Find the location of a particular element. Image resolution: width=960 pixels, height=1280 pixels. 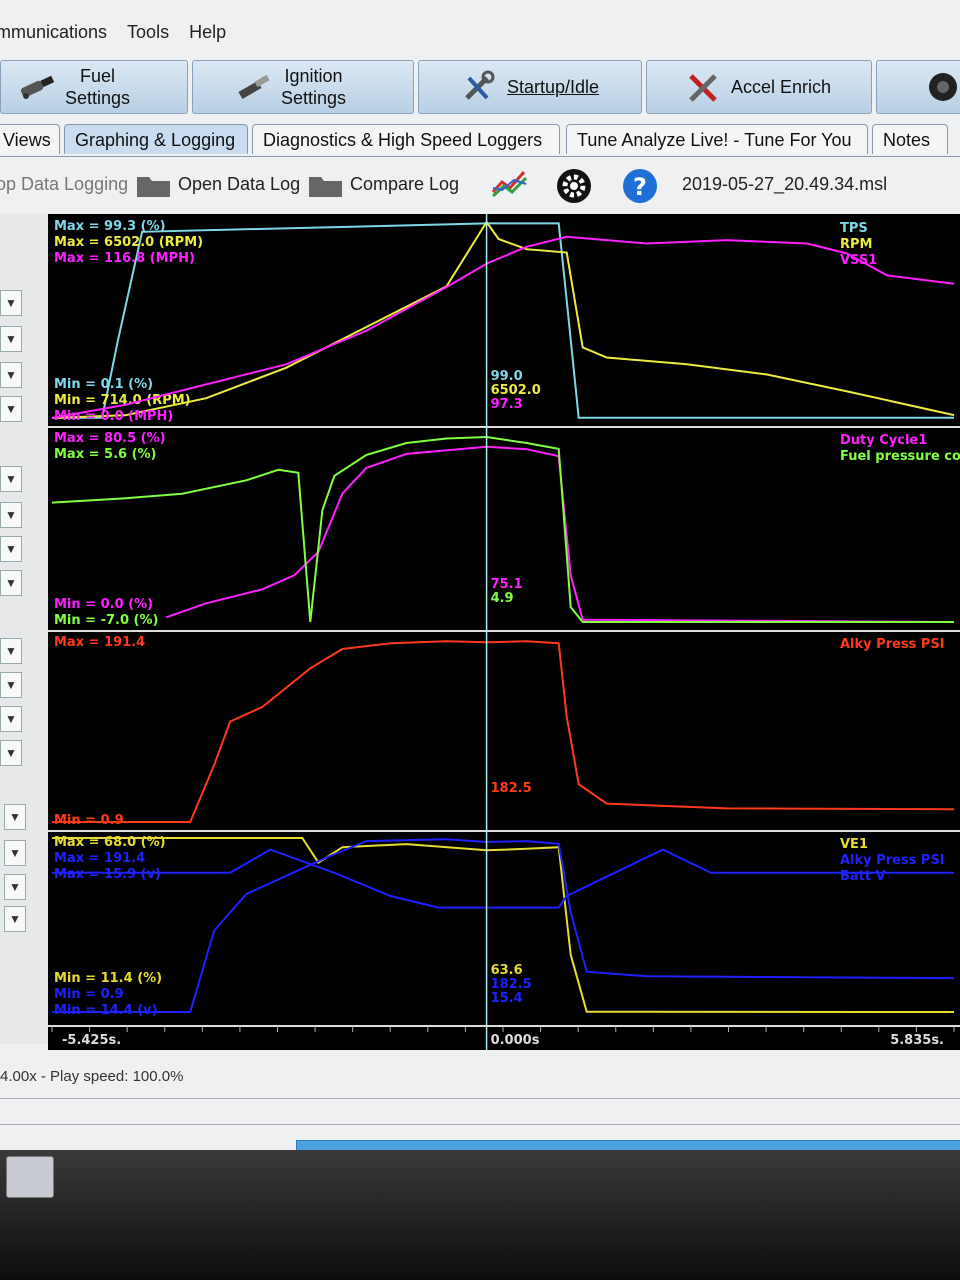

timeline-right-label: 5.835s. is located at coordinates (917, 1040).